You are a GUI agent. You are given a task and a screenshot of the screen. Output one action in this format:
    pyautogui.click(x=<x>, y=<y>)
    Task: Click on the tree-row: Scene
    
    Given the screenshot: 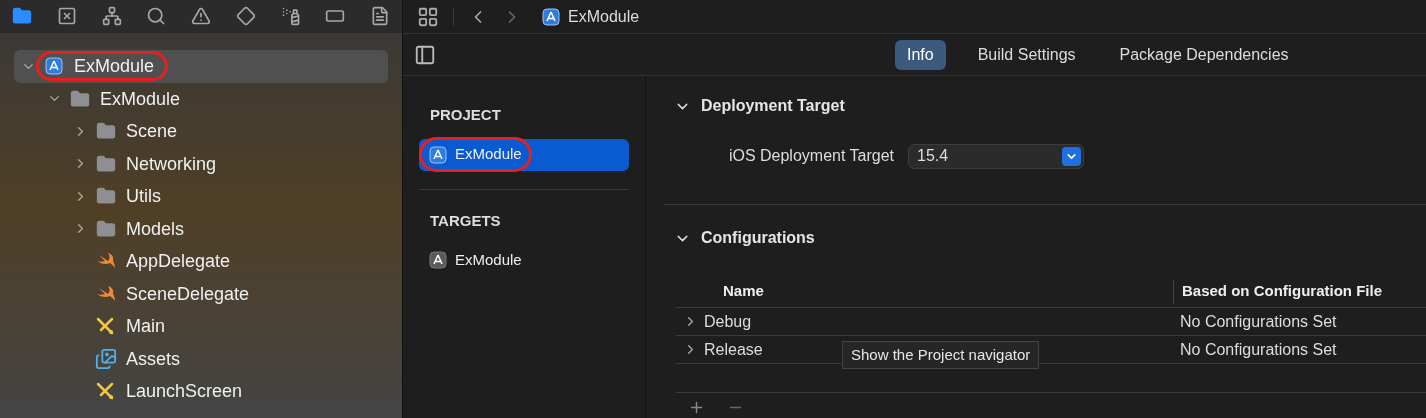 What is the action you would take?
    pyautogui.click(x=201, y=131)
    